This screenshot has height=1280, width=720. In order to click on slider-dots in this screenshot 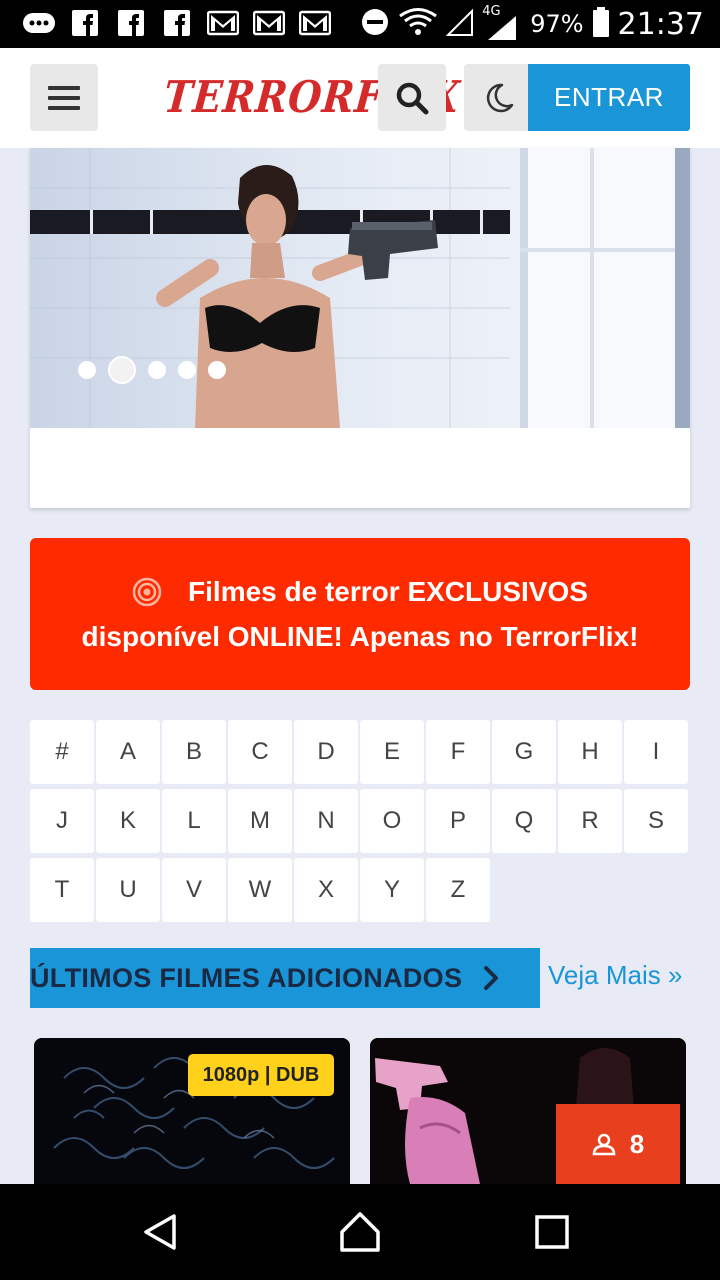, I will do `click(152, 370)`.